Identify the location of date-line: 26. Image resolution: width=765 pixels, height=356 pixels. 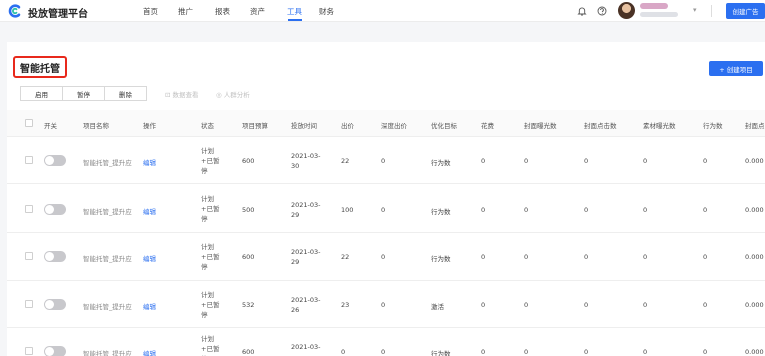
(295, 310).